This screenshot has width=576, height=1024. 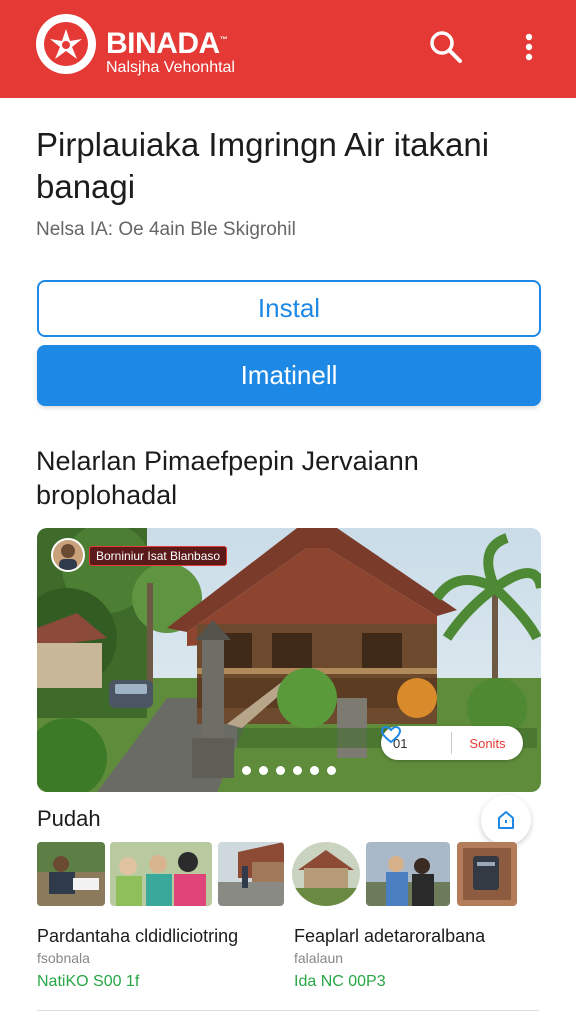 What do you see at coordinates (289, 770) in the screenshot?
I see `carousel-indicators` at bounding box center [289, 770].